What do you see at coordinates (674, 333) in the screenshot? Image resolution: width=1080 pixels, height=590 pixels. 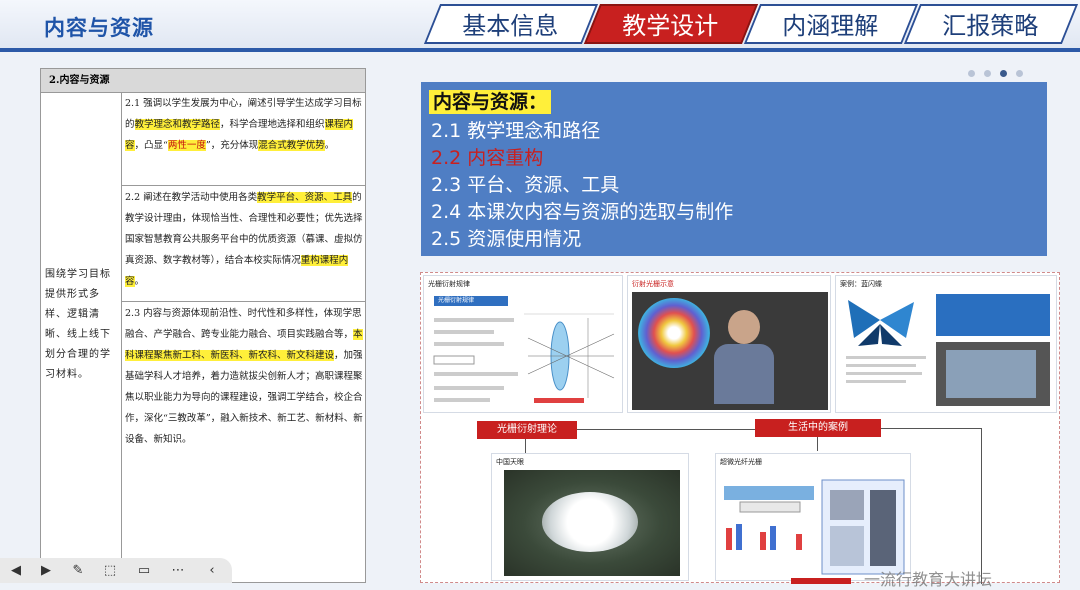 I see `diffraction-image` at bounding box center [674, 333].